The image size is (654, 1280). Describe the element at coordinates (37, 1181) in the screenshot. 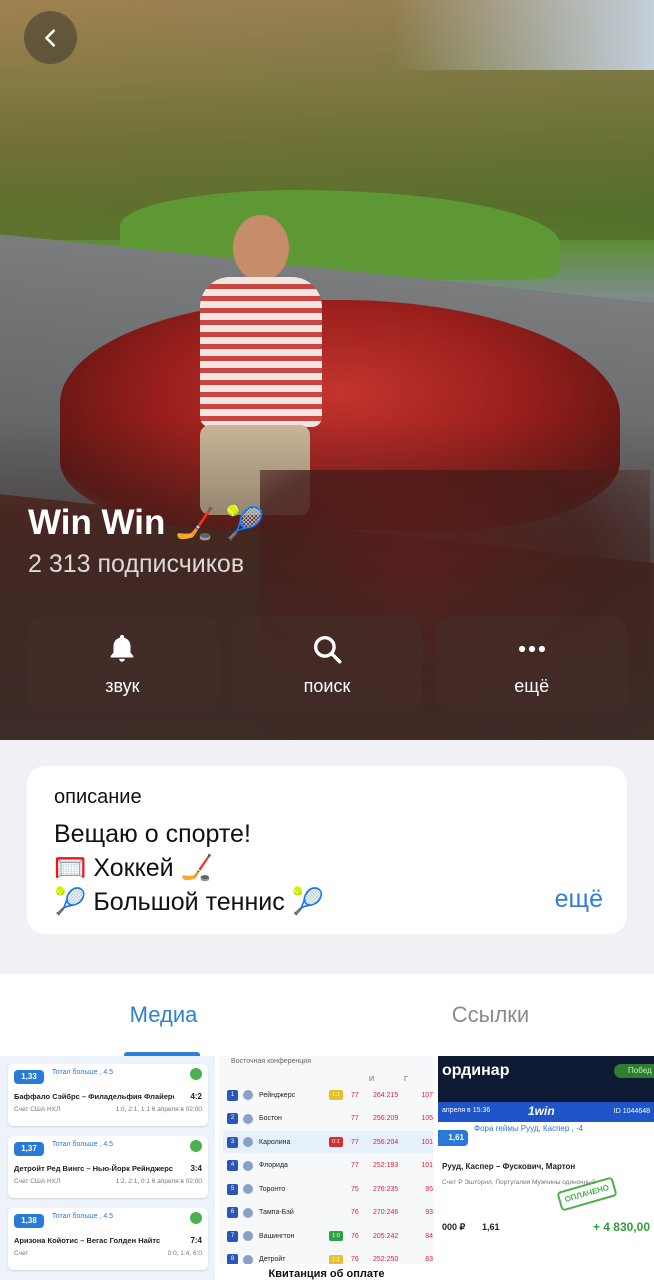

I see `bet-sub: Счет США НХЛ` at that location.